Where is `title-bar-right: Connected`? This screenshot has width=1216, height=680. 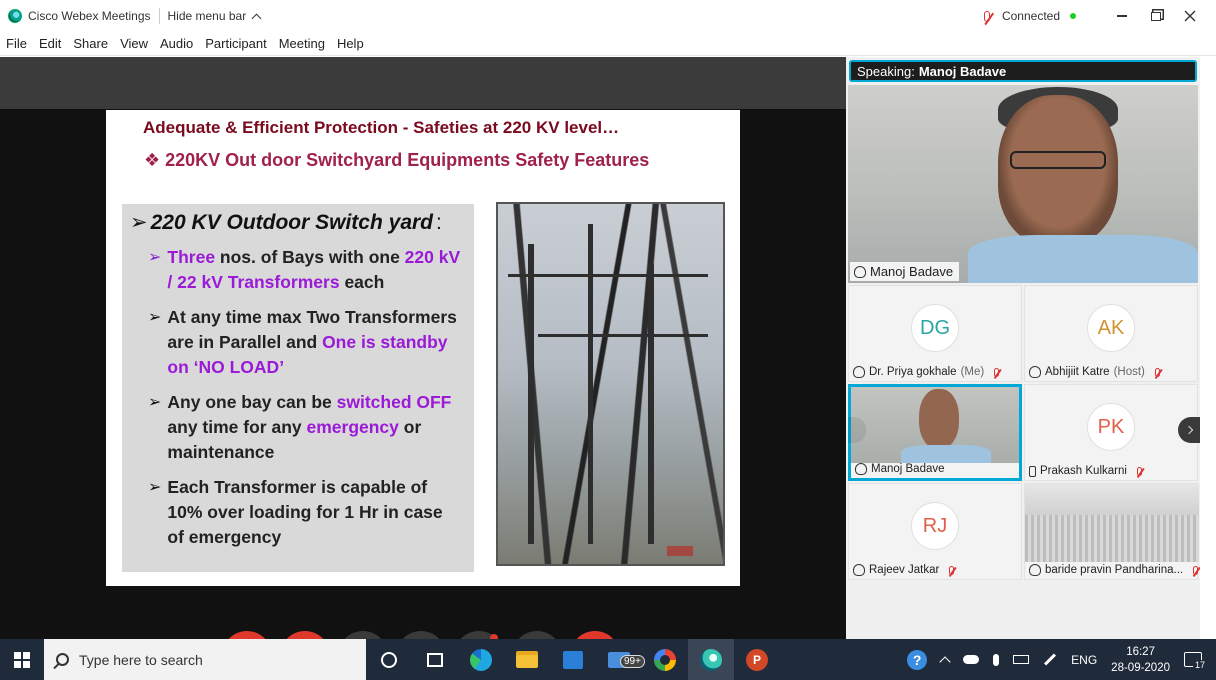
title-bar-right: Connected is located at coordinates (1093, 16).